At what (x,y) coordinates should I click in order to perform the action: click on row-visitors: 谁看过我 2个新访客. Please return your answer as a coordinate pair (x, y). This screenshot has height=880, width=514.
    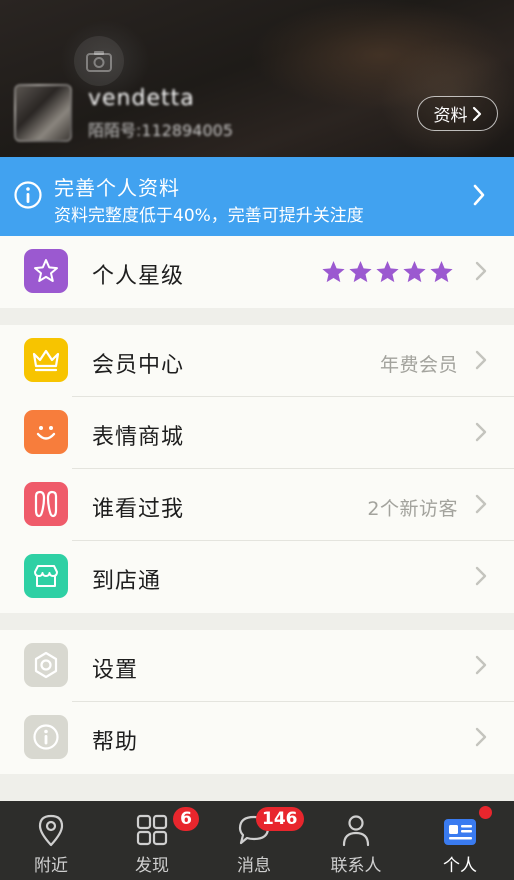
    Looking at the image, I should click on (257, 505).